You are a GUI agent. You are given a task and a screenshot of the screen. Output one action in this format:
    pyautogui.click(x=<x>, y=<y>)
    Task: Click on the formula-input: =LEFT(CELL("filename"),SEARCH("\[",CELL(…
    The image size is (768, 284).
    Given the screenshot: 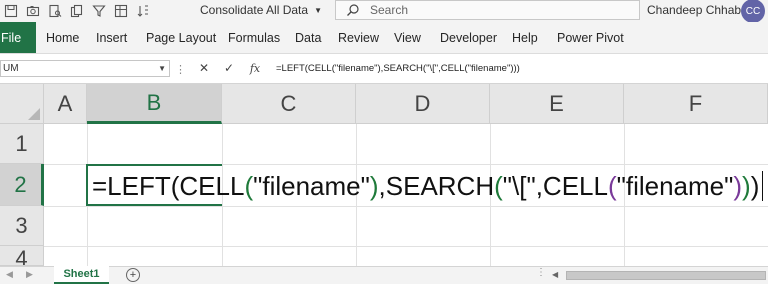 What is the action you would take?
    pyautogui.click(x=522, y=68)
    